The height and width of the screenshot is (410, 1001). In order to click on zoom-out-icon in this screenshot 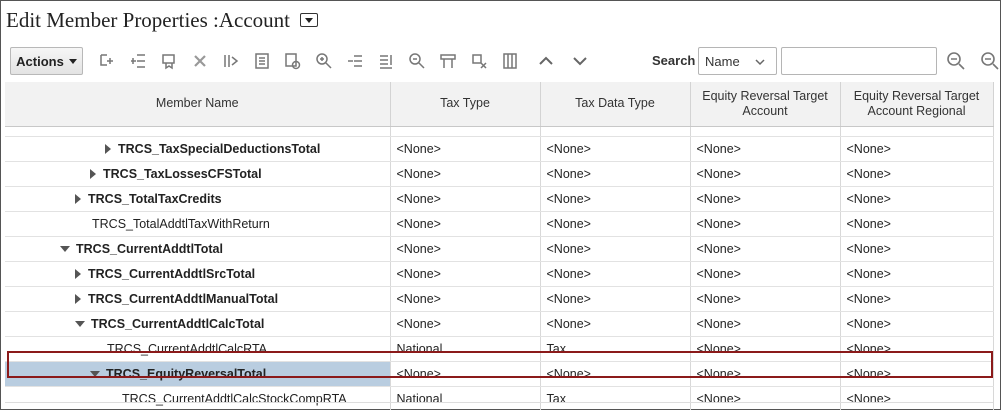, I will do `click(417, 61)`.